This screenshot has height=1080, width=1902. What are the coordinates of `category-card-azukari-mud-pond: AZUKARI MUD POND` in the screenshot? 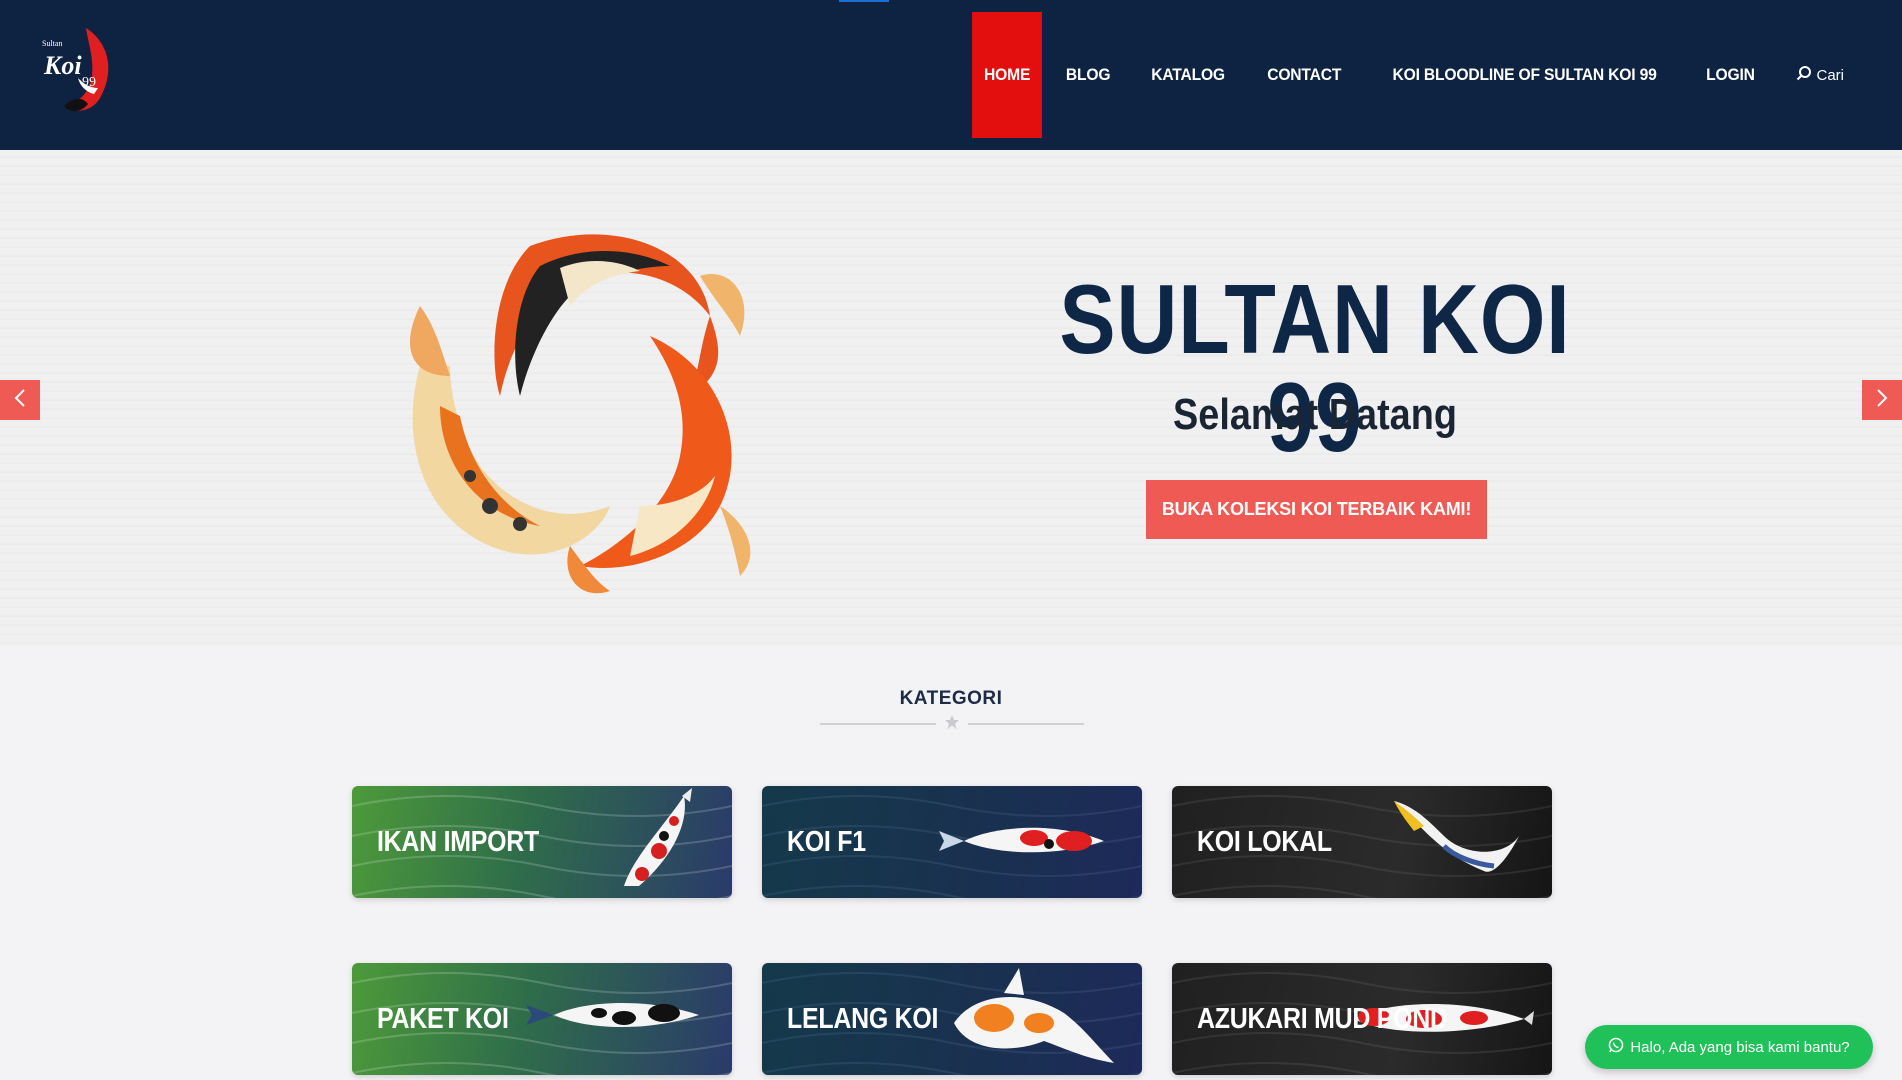 It's located at (1362, 1019).